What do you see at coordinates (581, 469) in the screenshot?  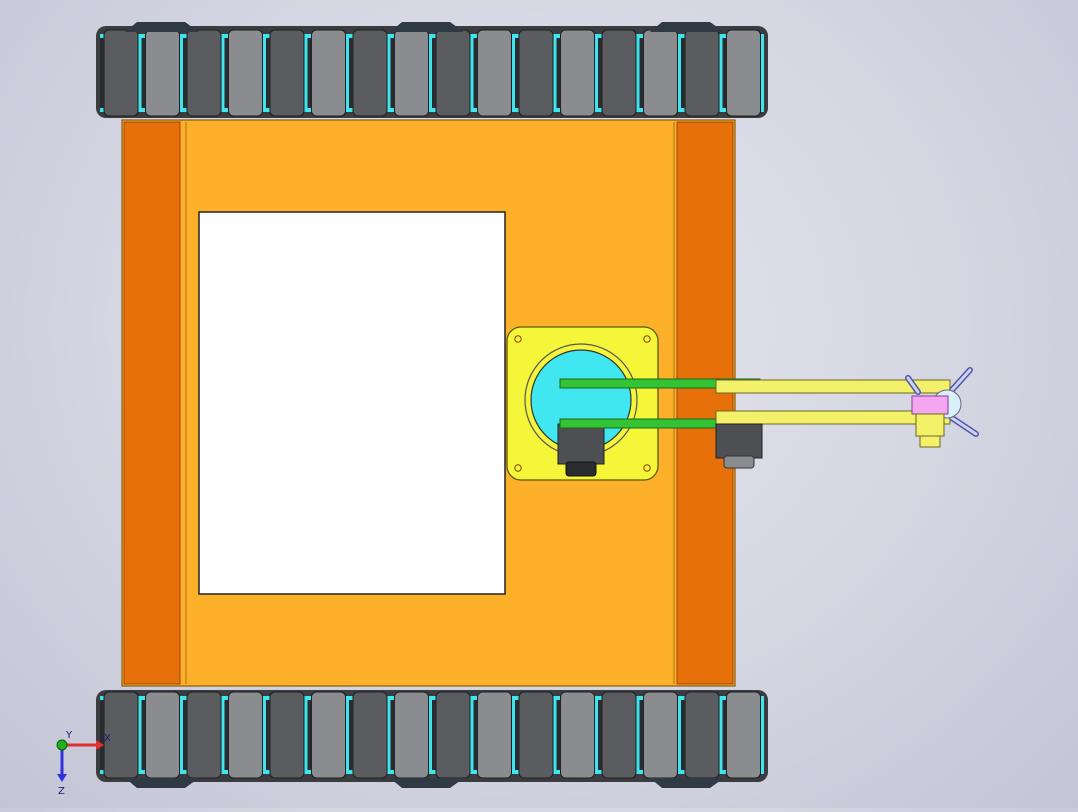 I see `motor-shaft` at bounding box center [581, 469].